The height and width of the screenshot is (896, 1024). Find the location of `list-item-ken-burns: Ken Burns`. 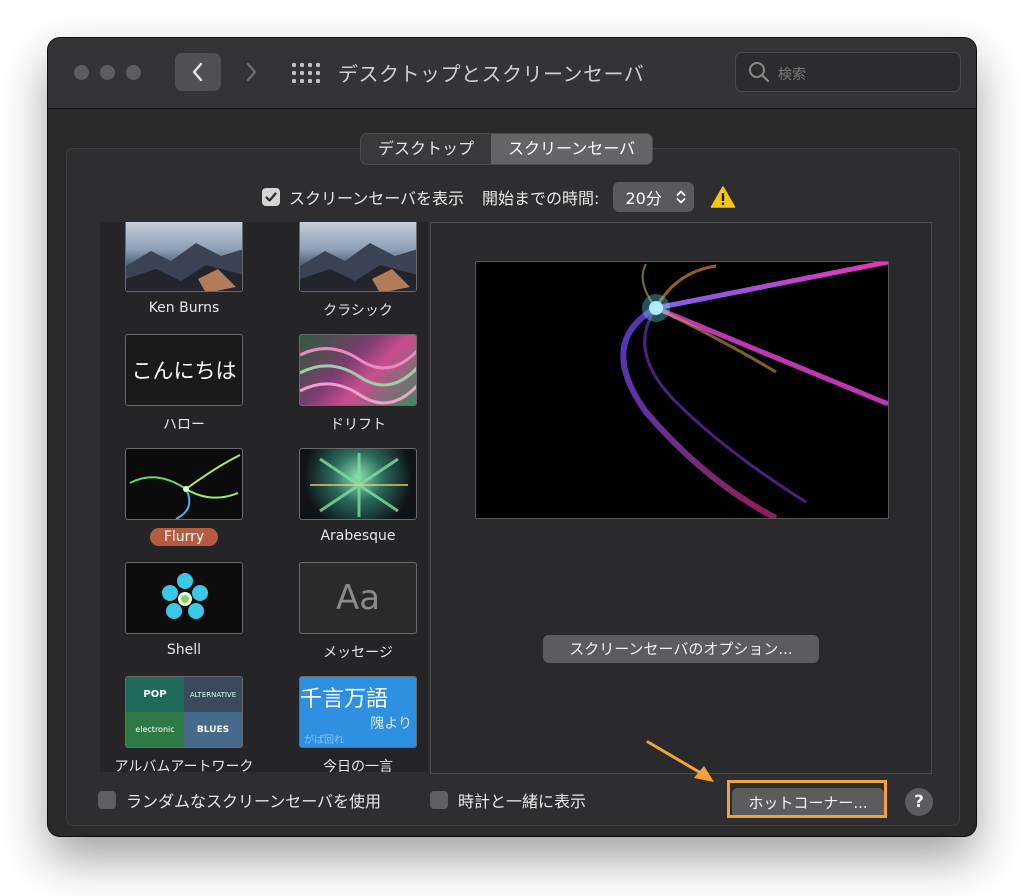

list-item-ken-burns: Ken Burns is located at coordinates (184, 269).